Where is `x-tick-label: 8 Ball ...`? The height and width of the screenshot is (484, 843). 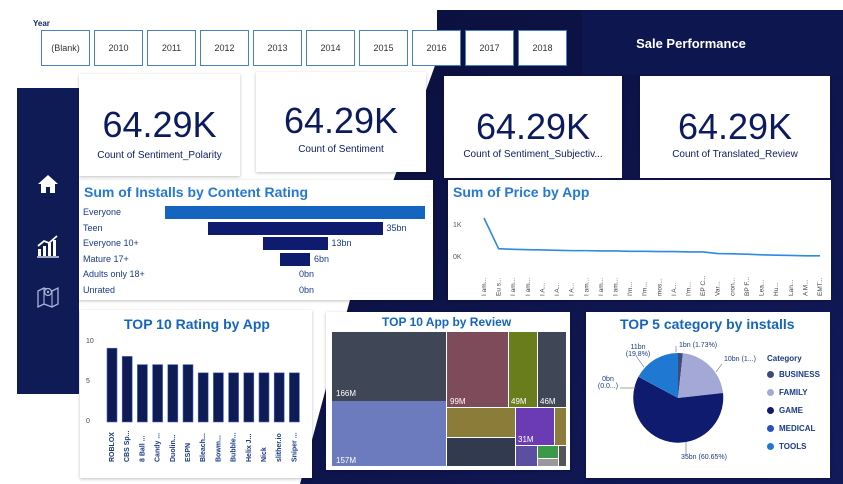 x-tick-label: 8 Ball ... is located at coordinates (142, 448).